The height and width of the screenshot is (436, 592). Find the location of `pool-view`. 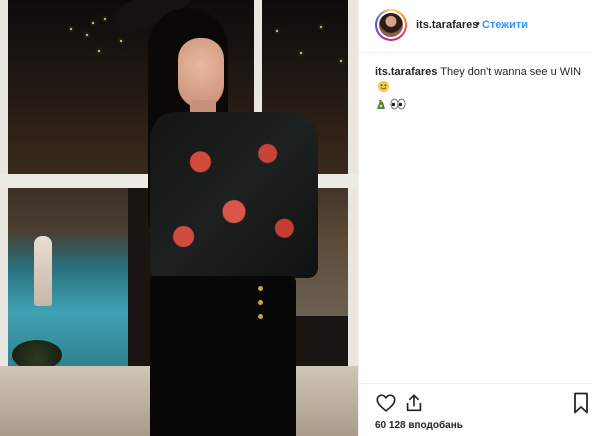

pool-view is located at coordinates (68, 276).